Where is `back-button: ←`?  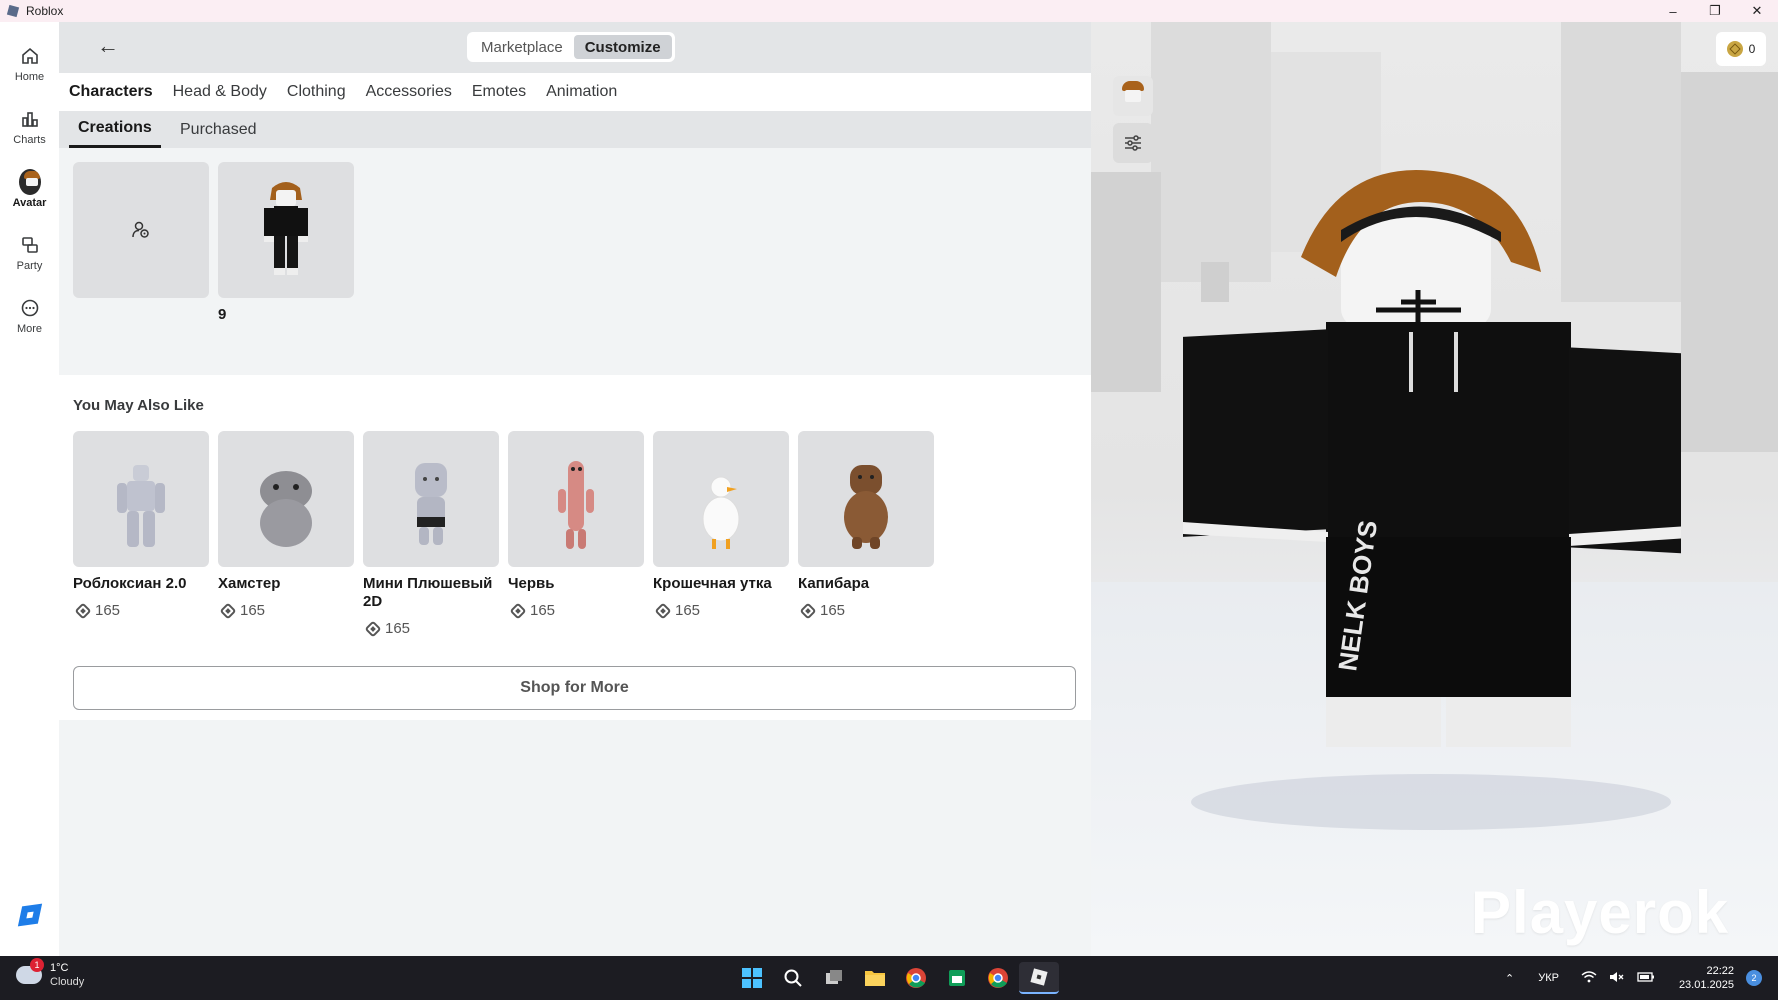
back-button: ← is located at coordinates (108, 45).